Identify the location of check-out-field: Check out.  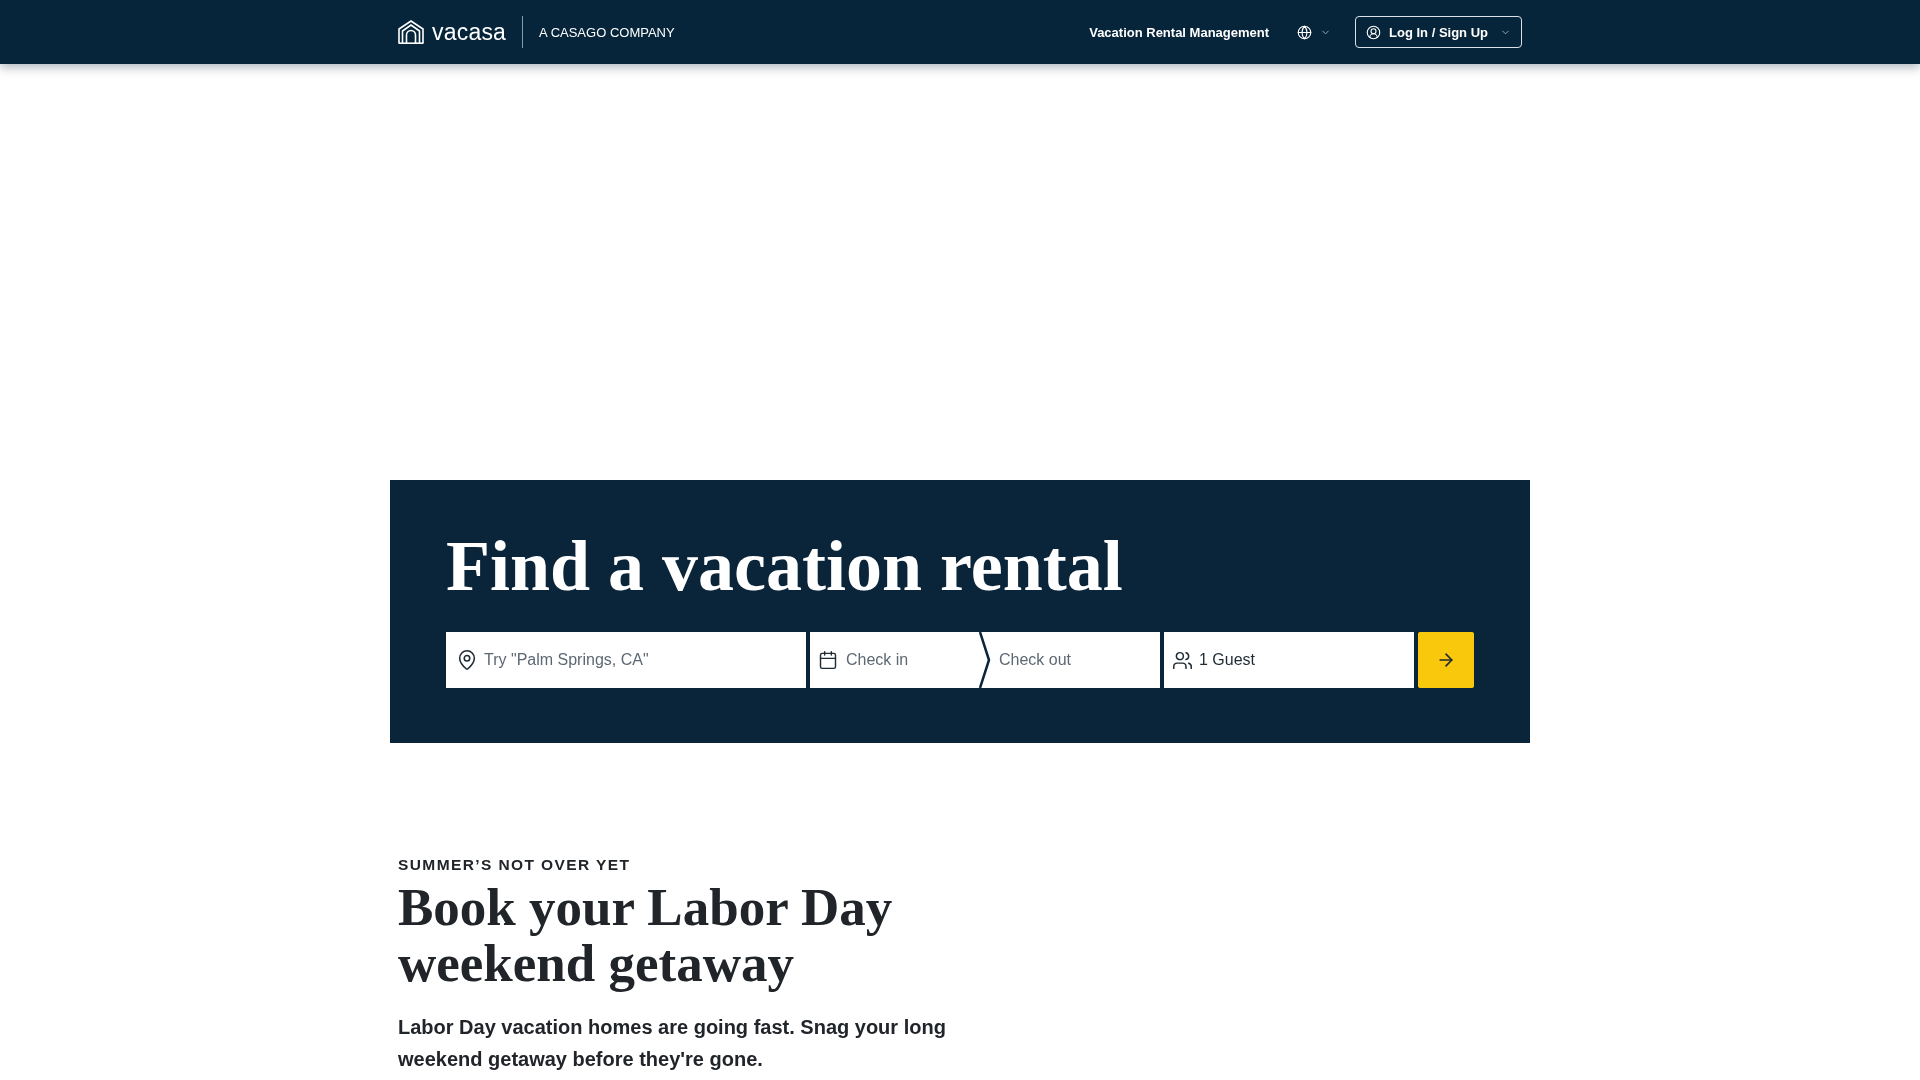
(1075, 660).